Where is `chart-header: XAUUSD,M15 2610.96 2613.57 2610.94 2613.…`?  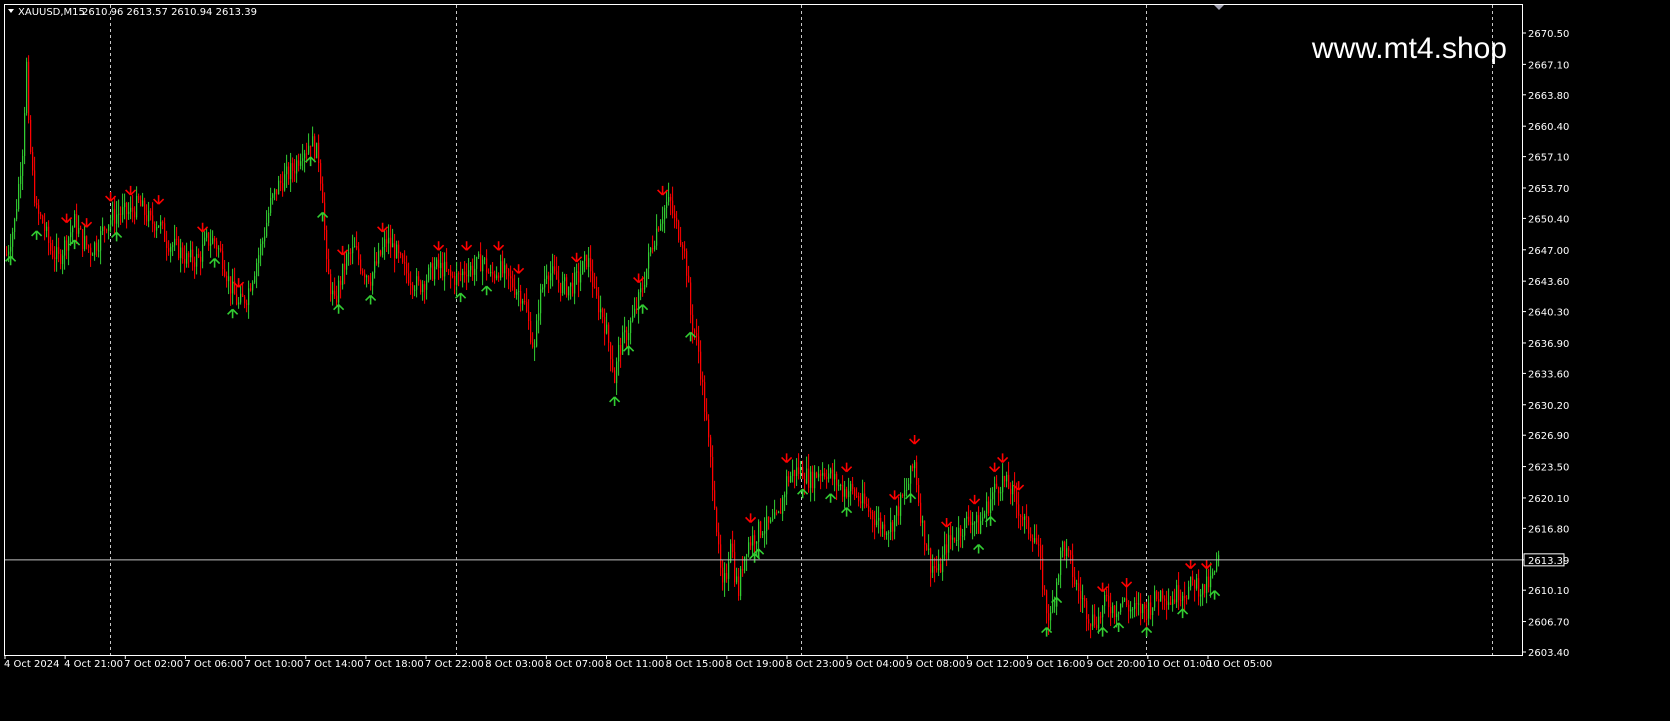 chart-header: XAUUSD,M15 2610.96 2613.57 2610.94 2613.… is located at coordinates (132, 12).